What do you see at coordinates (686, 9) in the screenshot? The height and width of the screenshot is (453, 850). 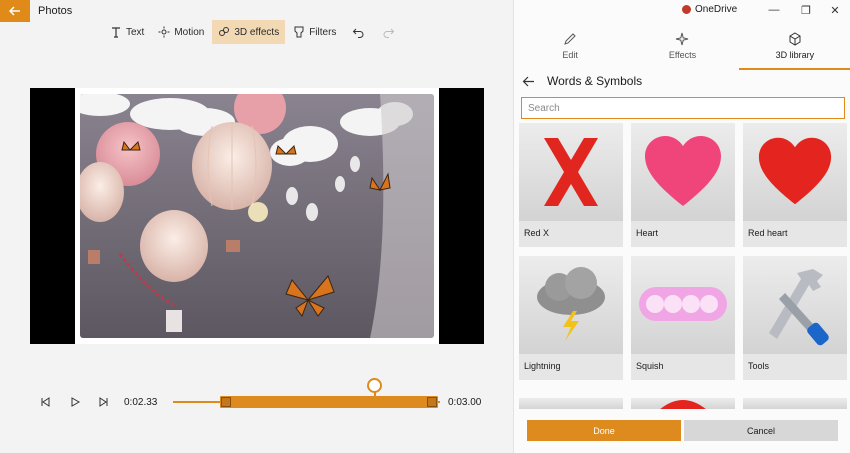 I see `onedrive-icon` at bounding box center [686, 9].